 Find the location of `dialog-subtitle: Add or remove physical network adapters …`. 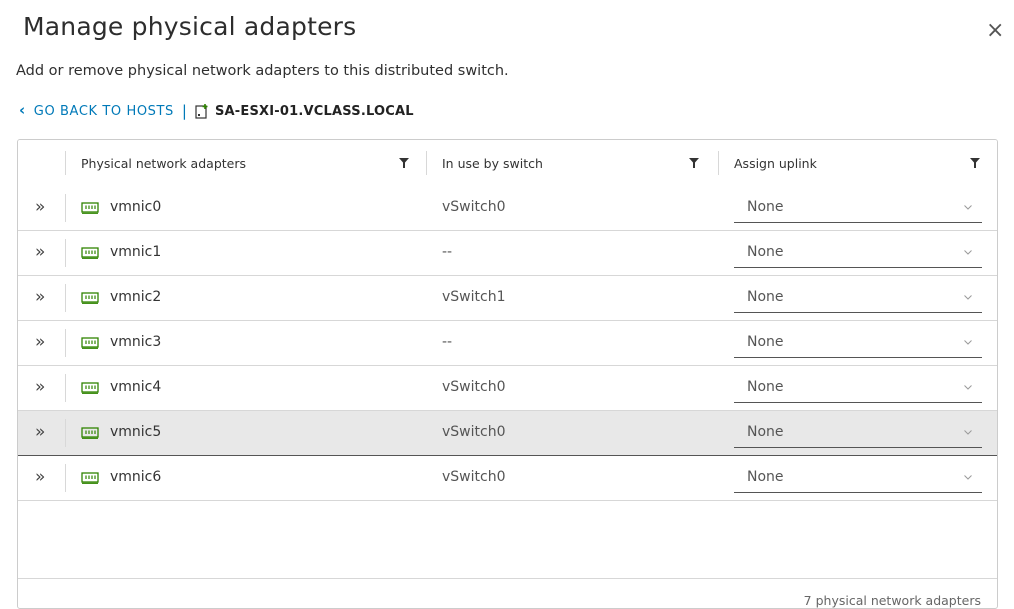

dialog-subtitle: Add or remove physical network adapters … is located at coordinates (262, 71).